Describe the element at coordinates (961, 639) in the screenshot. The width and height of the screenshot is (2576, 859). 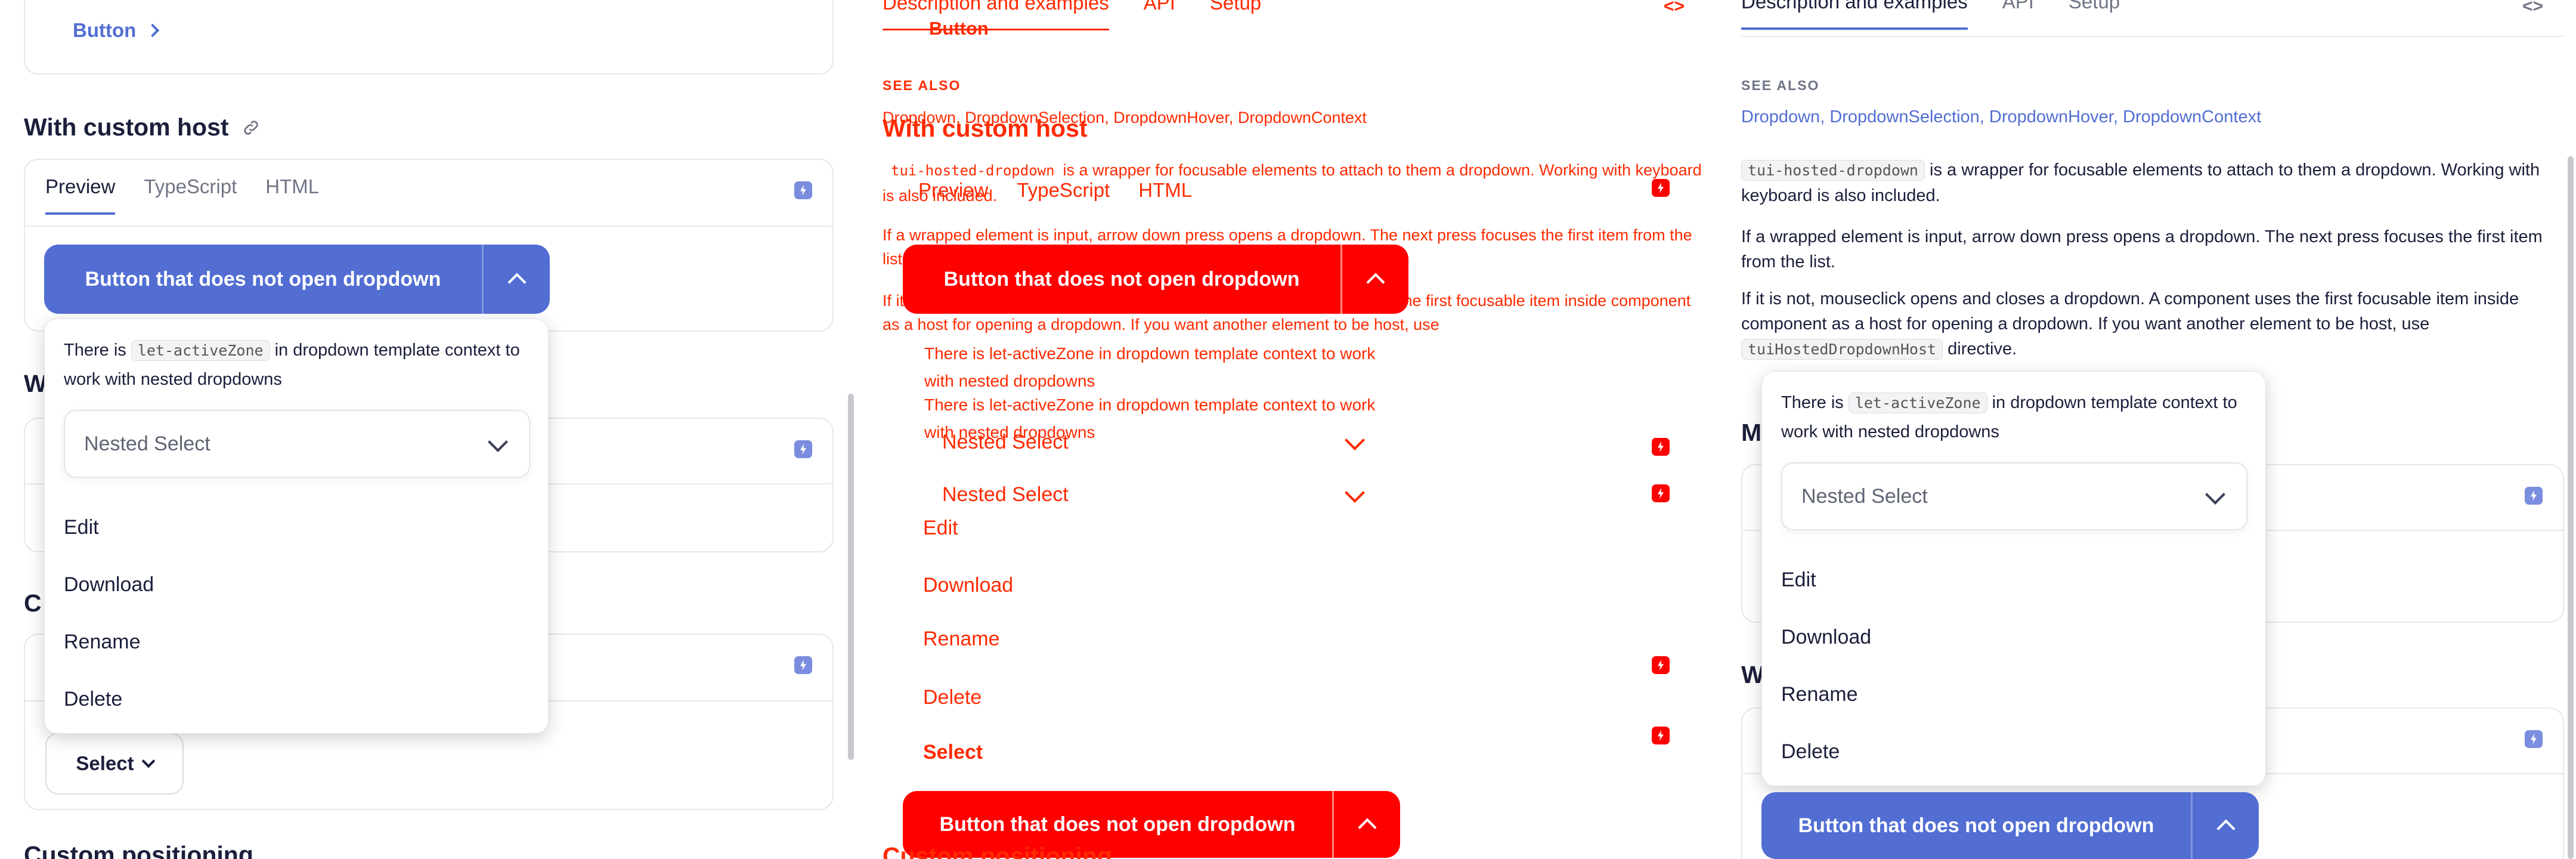
I see `diff-menu-item-rename: Rename` at that location.